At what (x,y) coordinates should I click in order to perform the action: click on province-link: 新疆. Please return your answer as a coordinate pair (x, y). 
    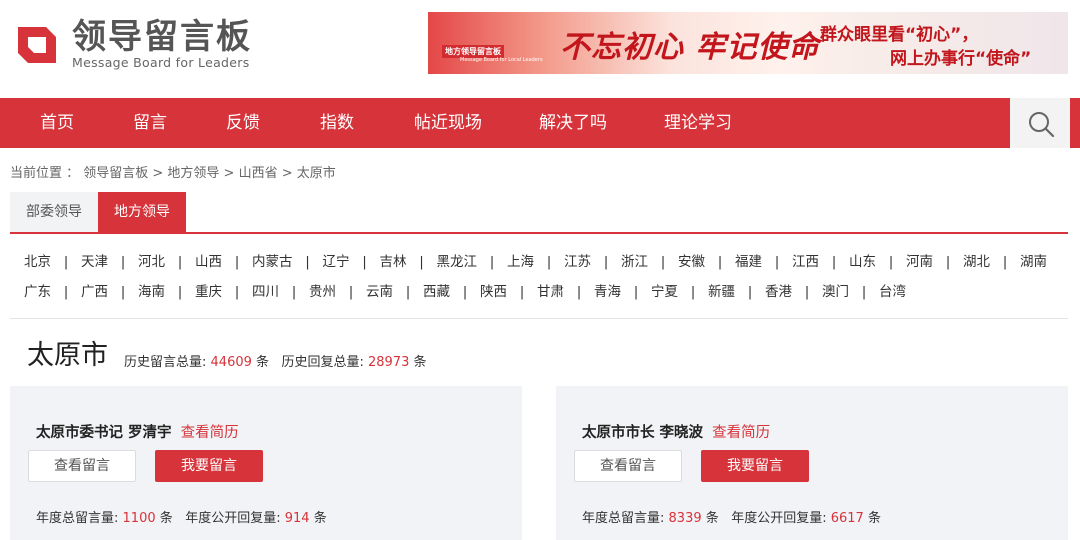
    Looking at the image, I should click on (721, 292).